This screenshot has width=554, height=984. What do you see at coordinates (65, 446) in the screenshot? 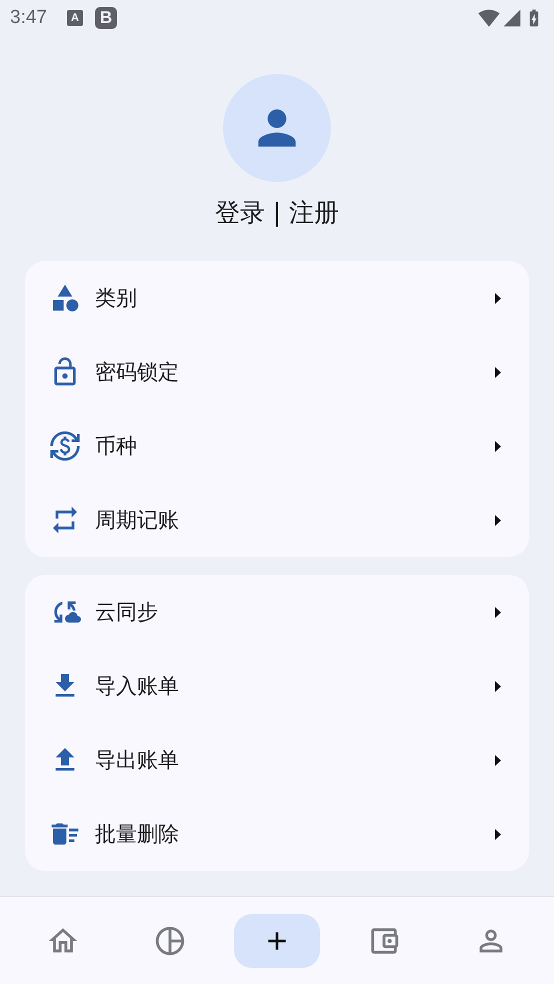
I see `currency-exchange-icon` at bounding box center [65, 446].